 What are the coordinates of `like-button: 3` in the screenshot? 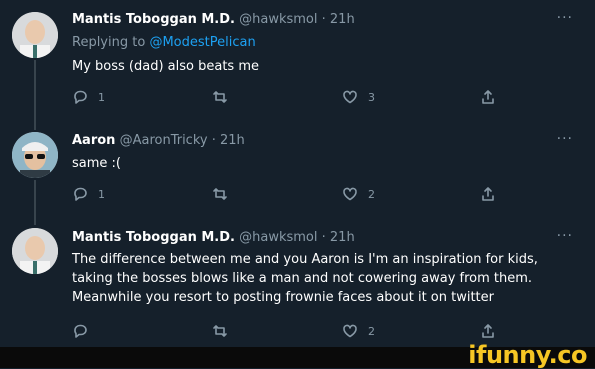 It's located at (358, 97).